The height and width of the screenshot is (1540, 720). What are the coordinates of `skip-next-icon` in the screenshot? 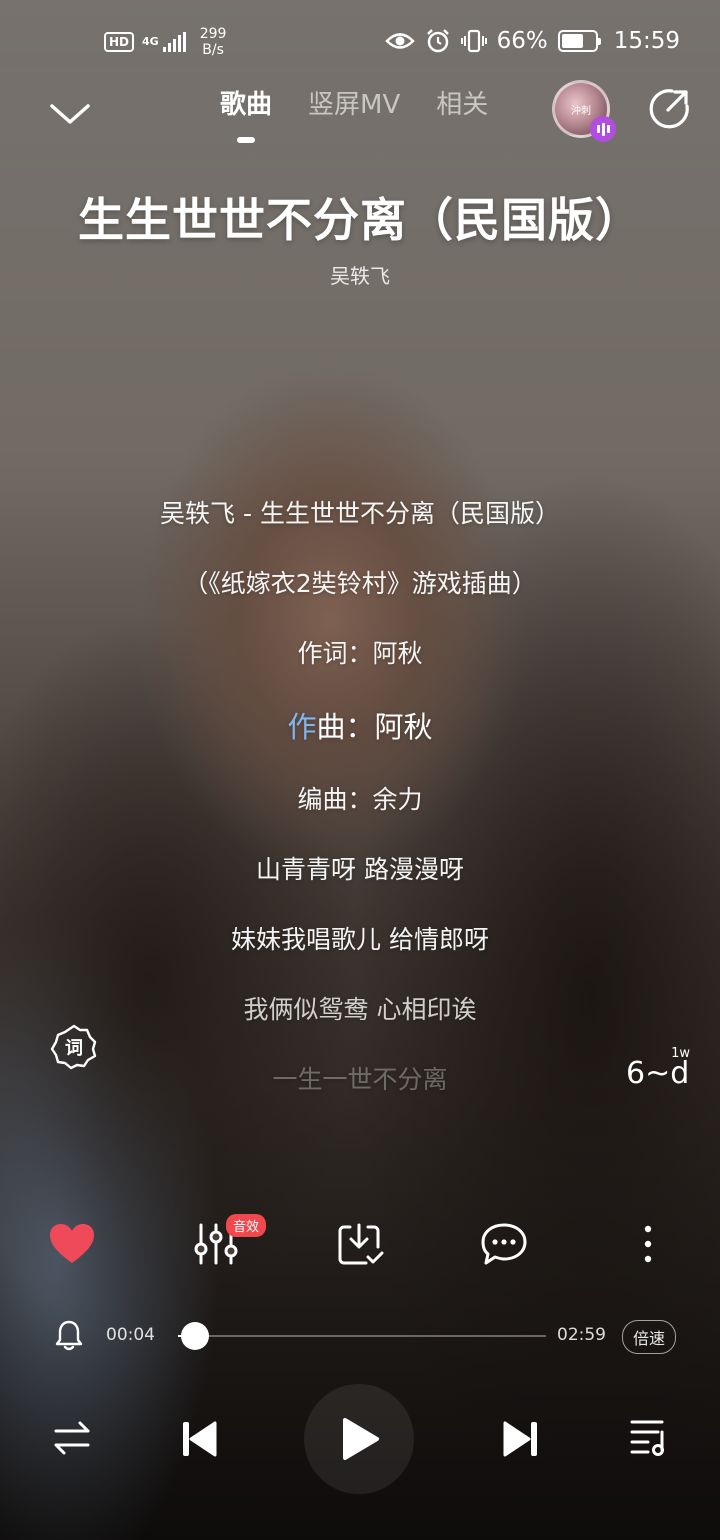 It's located at (520, 1439).